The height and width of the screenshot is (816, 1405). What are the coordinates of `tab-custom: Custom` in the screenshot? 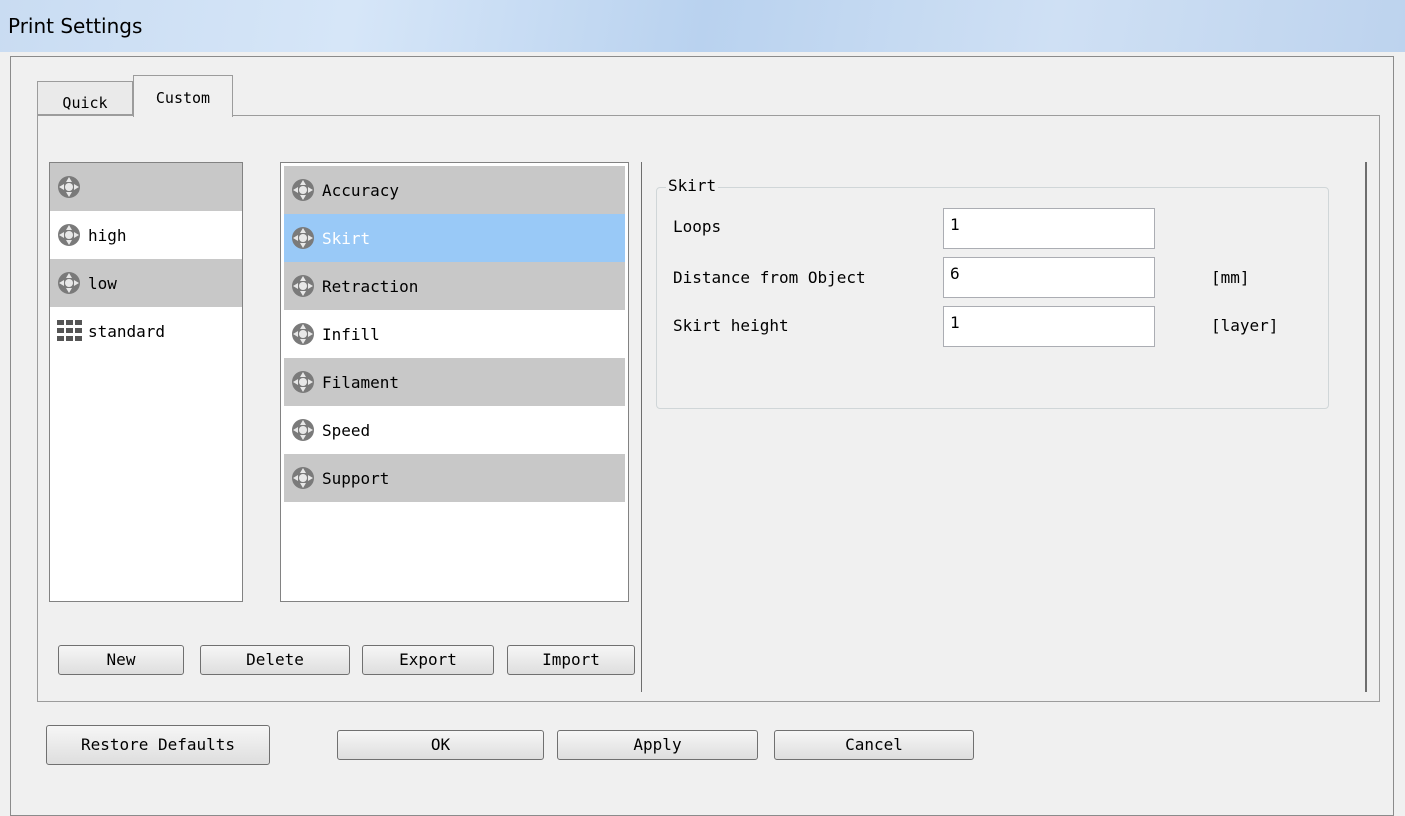 It's located at (183, 96).